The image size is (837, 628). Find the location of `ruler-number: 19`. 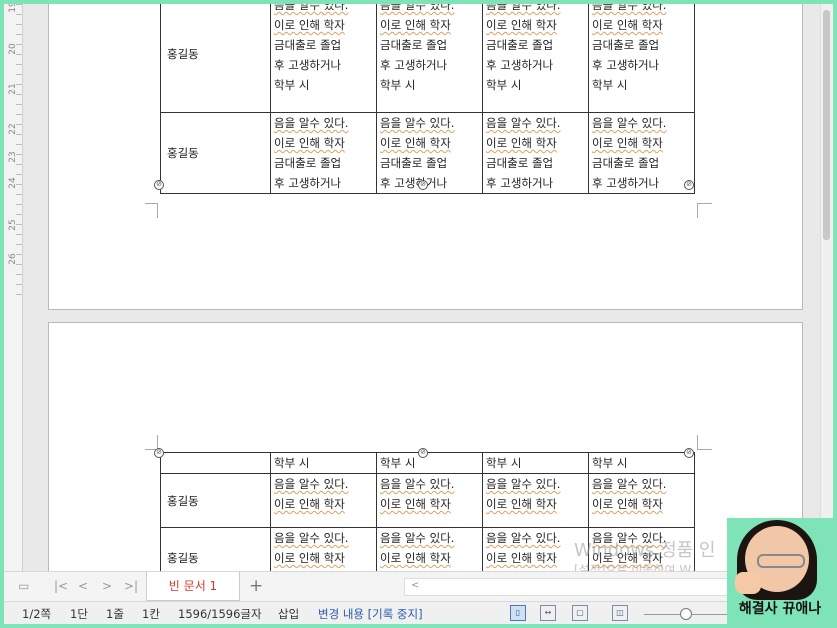

ruler-number: 19 is located at coordinates (13, 8).